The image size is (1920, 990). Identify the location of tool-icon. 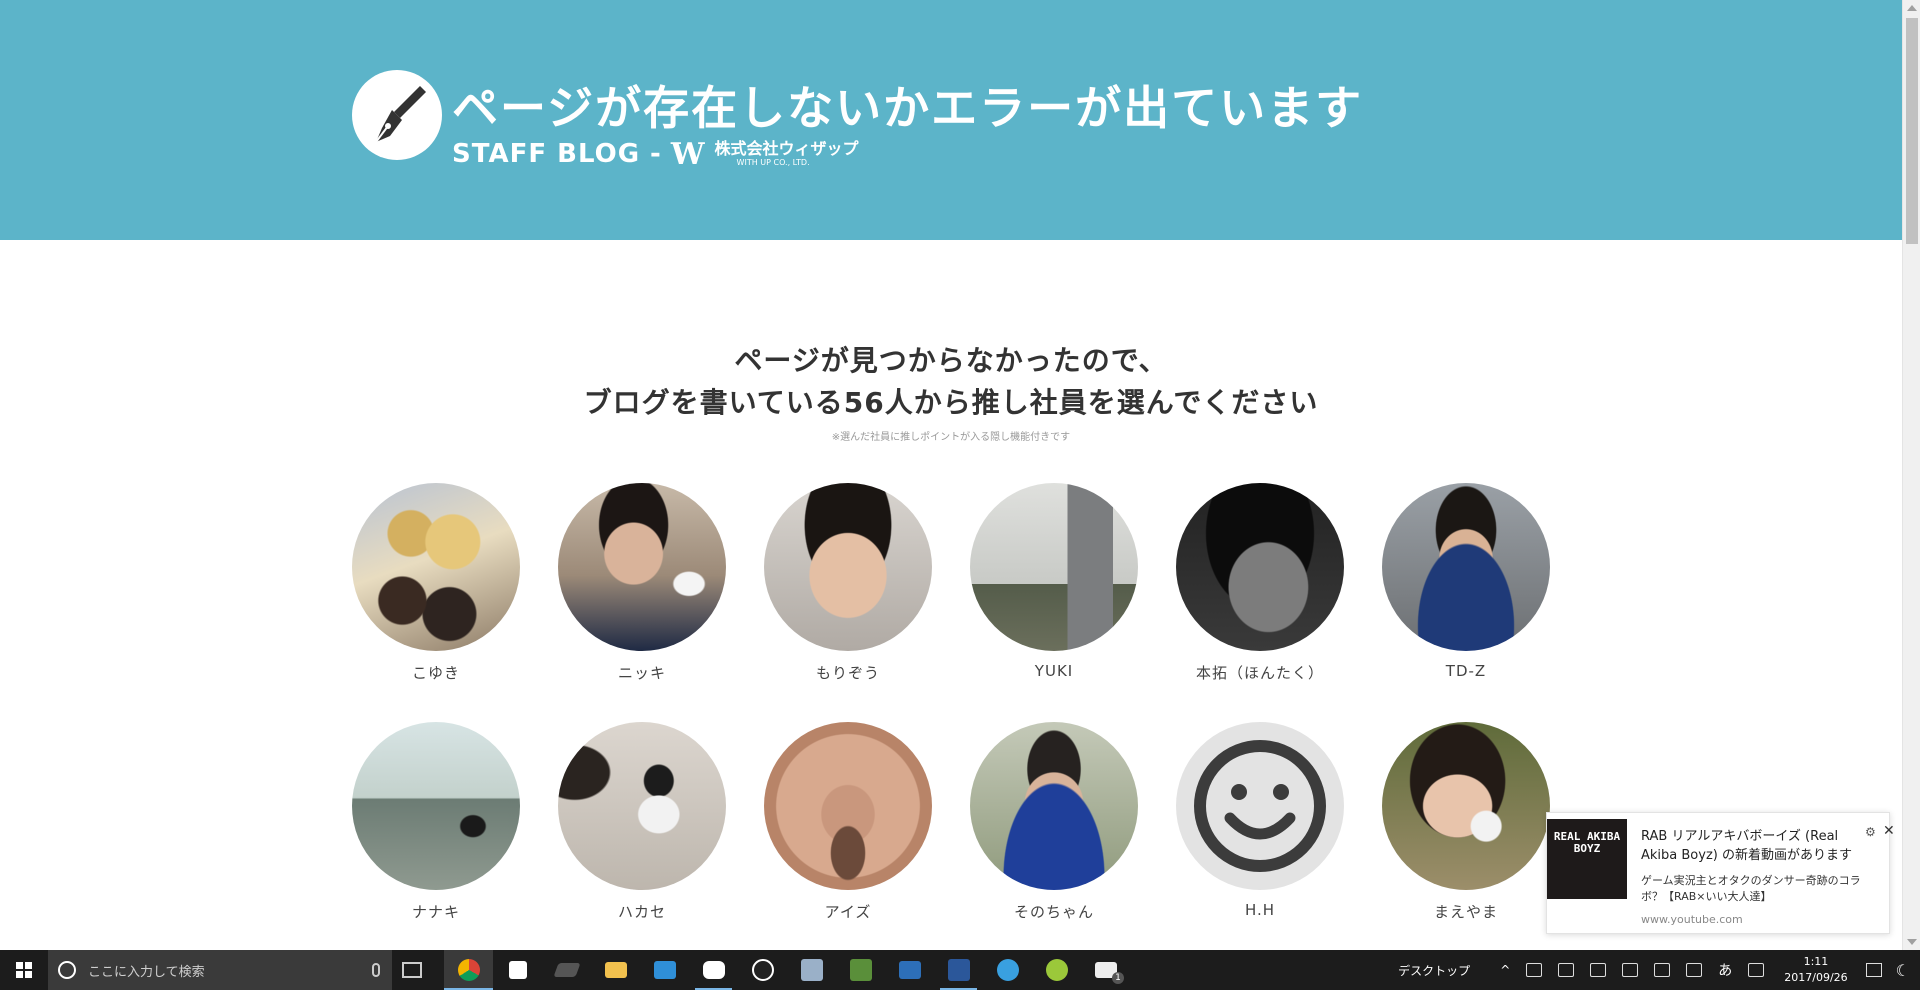
(1007, 970).